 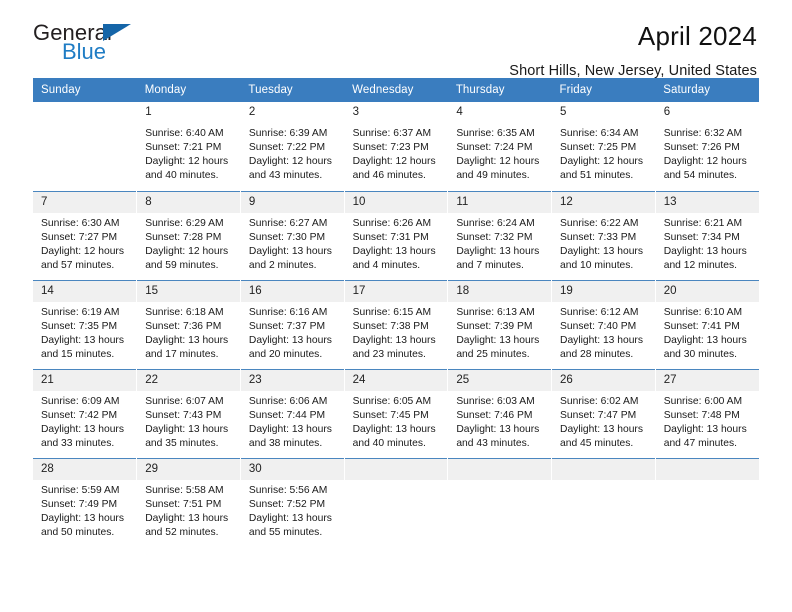 I want to click on page-subtitle: Short Hills, New Jersey, United States, so click(x=633, y=70).